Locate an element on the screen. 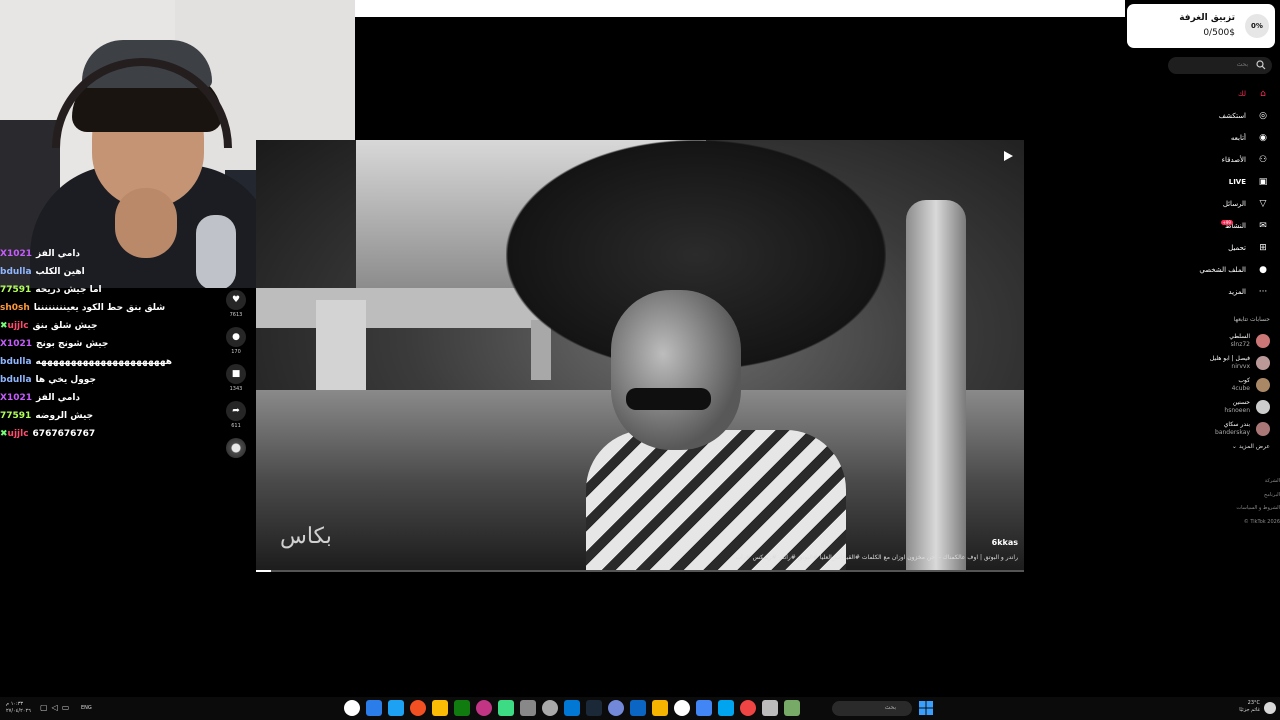 This screenshot has height=720, width=1280. browser-top-strip is located at coordinates (740, 8).